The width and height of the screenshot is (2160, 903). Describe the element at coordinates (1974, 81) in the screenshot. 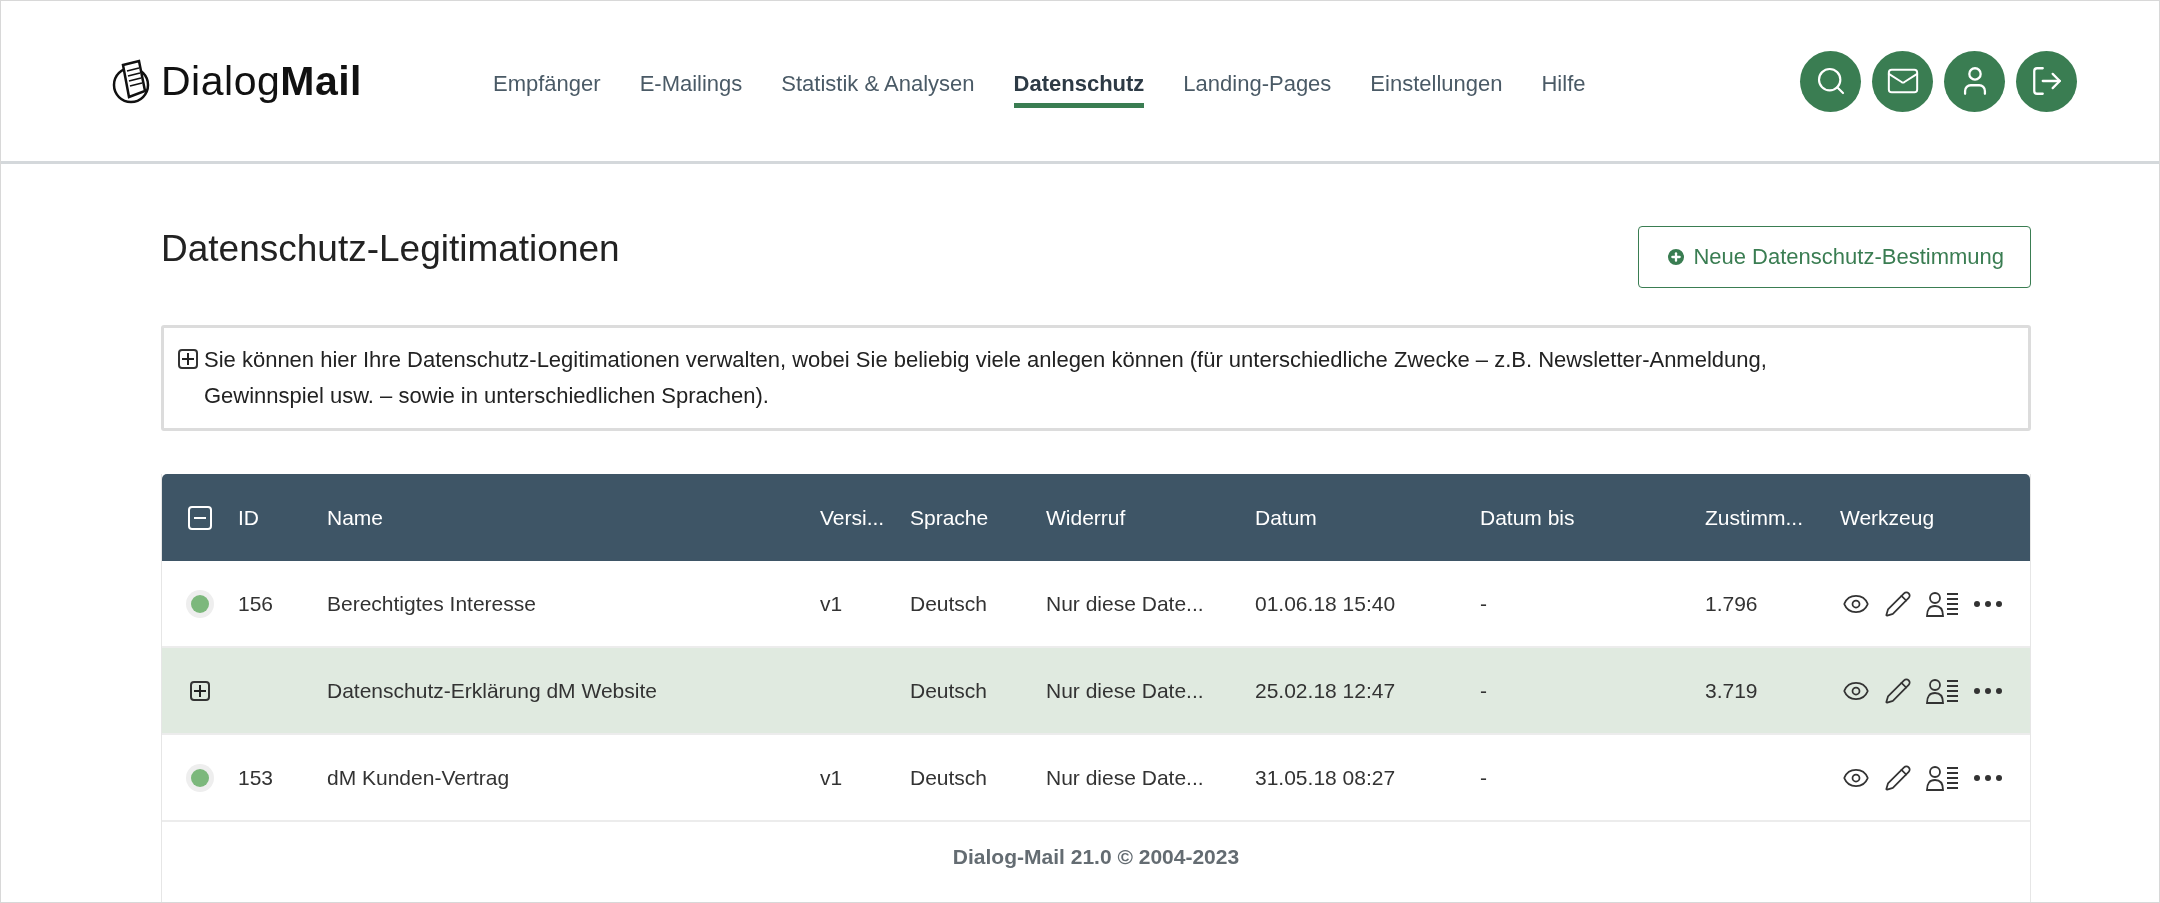

I see `user-button` at that location.